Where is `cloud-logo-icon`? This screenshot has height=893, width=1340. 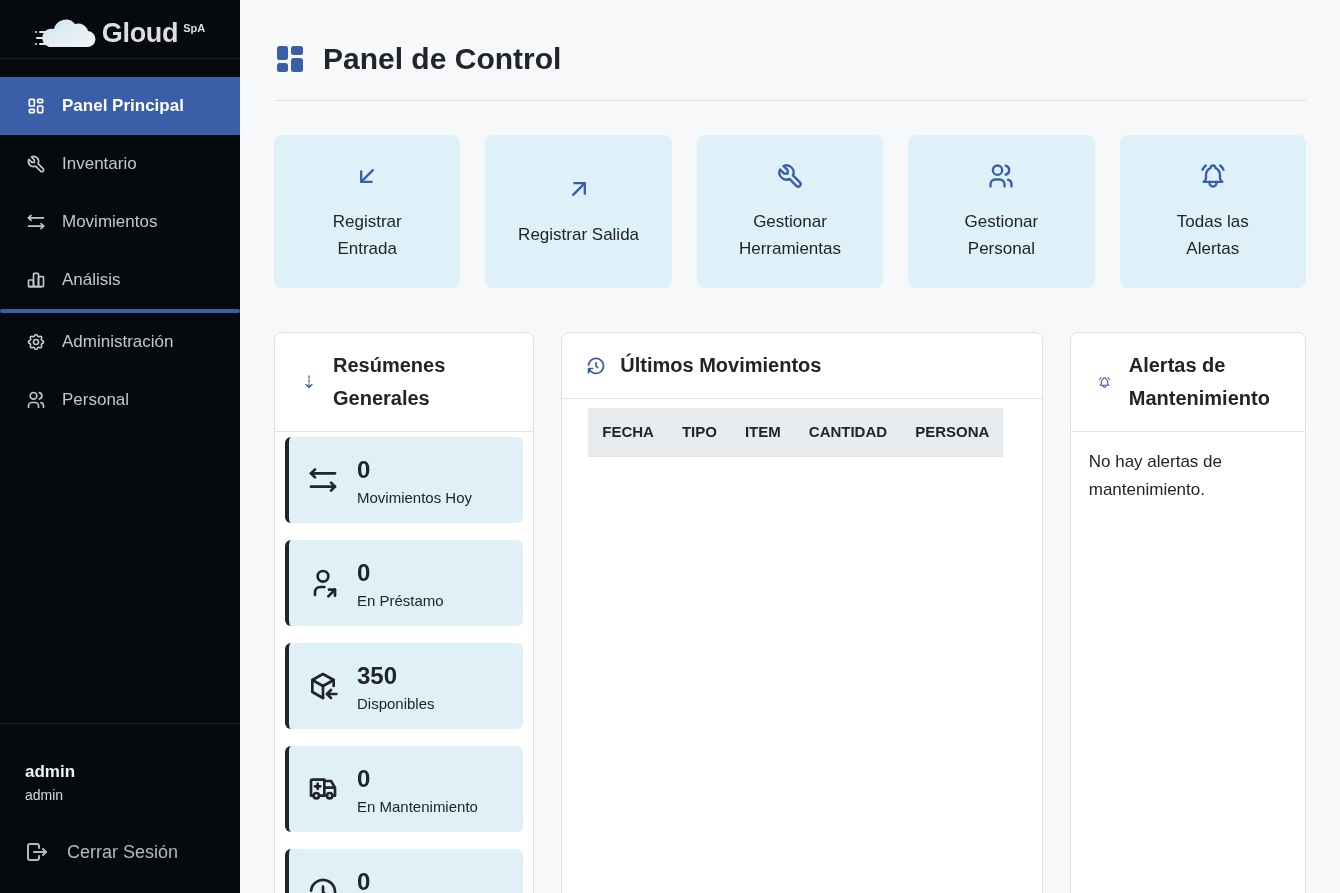 cloud-logo-icon is located at coordinates (65, 33).